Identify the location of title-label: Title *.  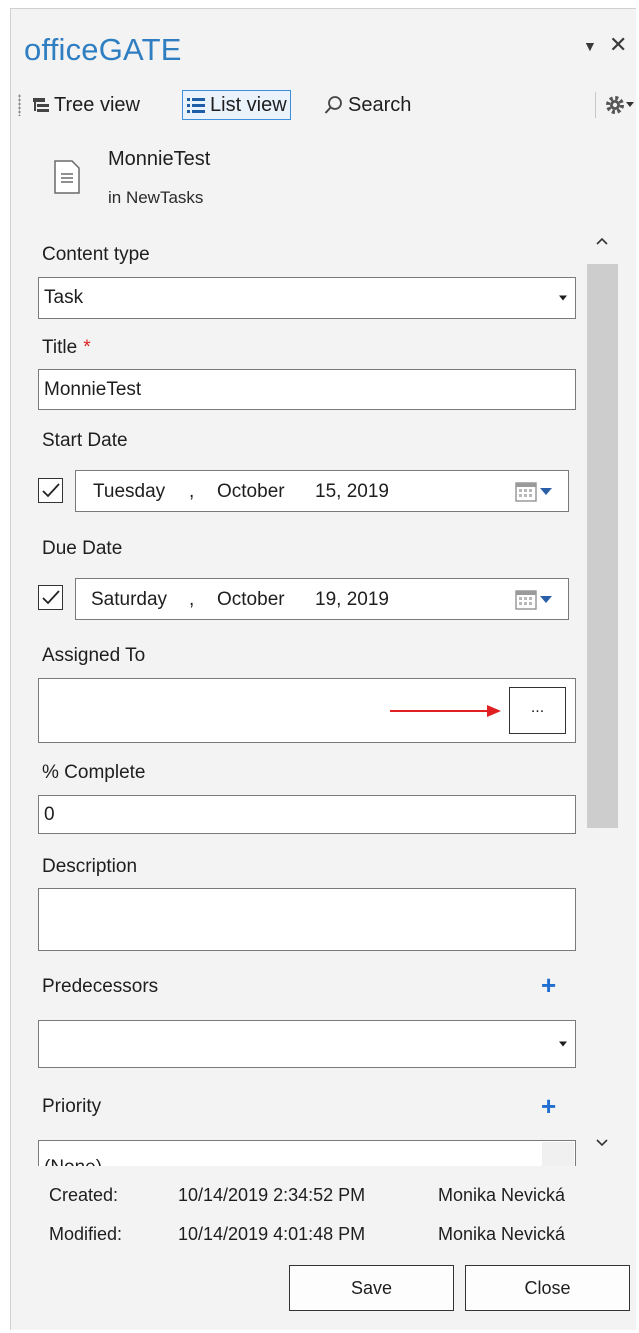
(66, 348).